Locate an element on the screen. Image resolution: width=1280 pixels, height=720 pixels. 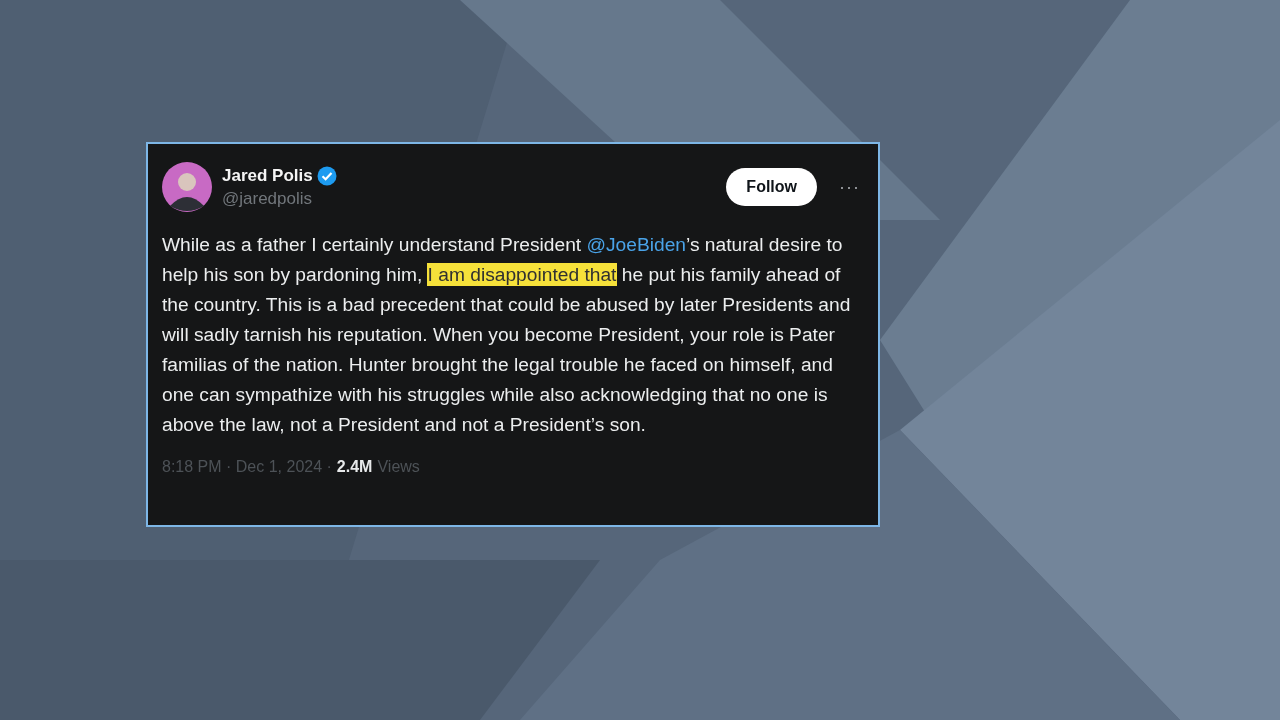
views-label: Views is located at coordinates (398, 467).